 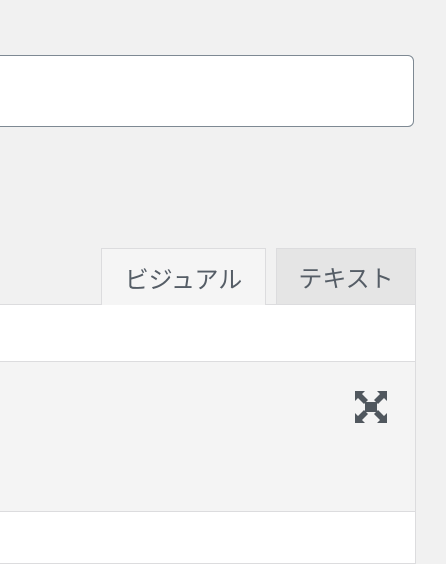 I want to click on expand-icon, so click(x=371, y=407).